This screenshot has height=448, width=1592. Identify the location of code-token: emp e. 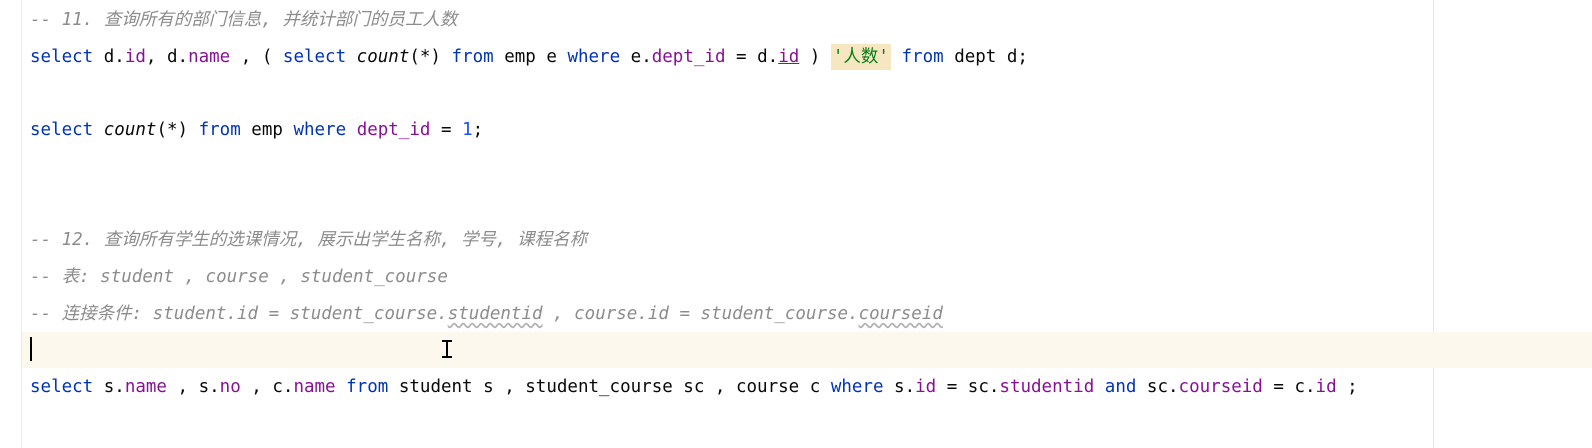
(530, 57).